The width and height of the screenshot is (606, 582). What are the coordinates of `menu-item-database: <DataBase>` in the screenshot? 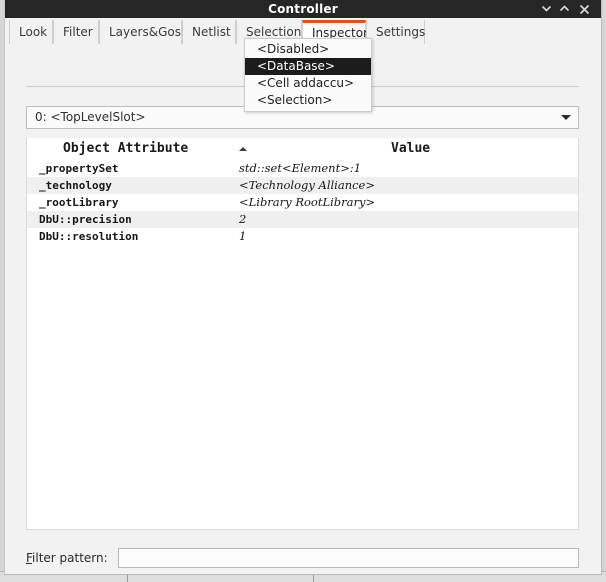 It's located at (308, 66).